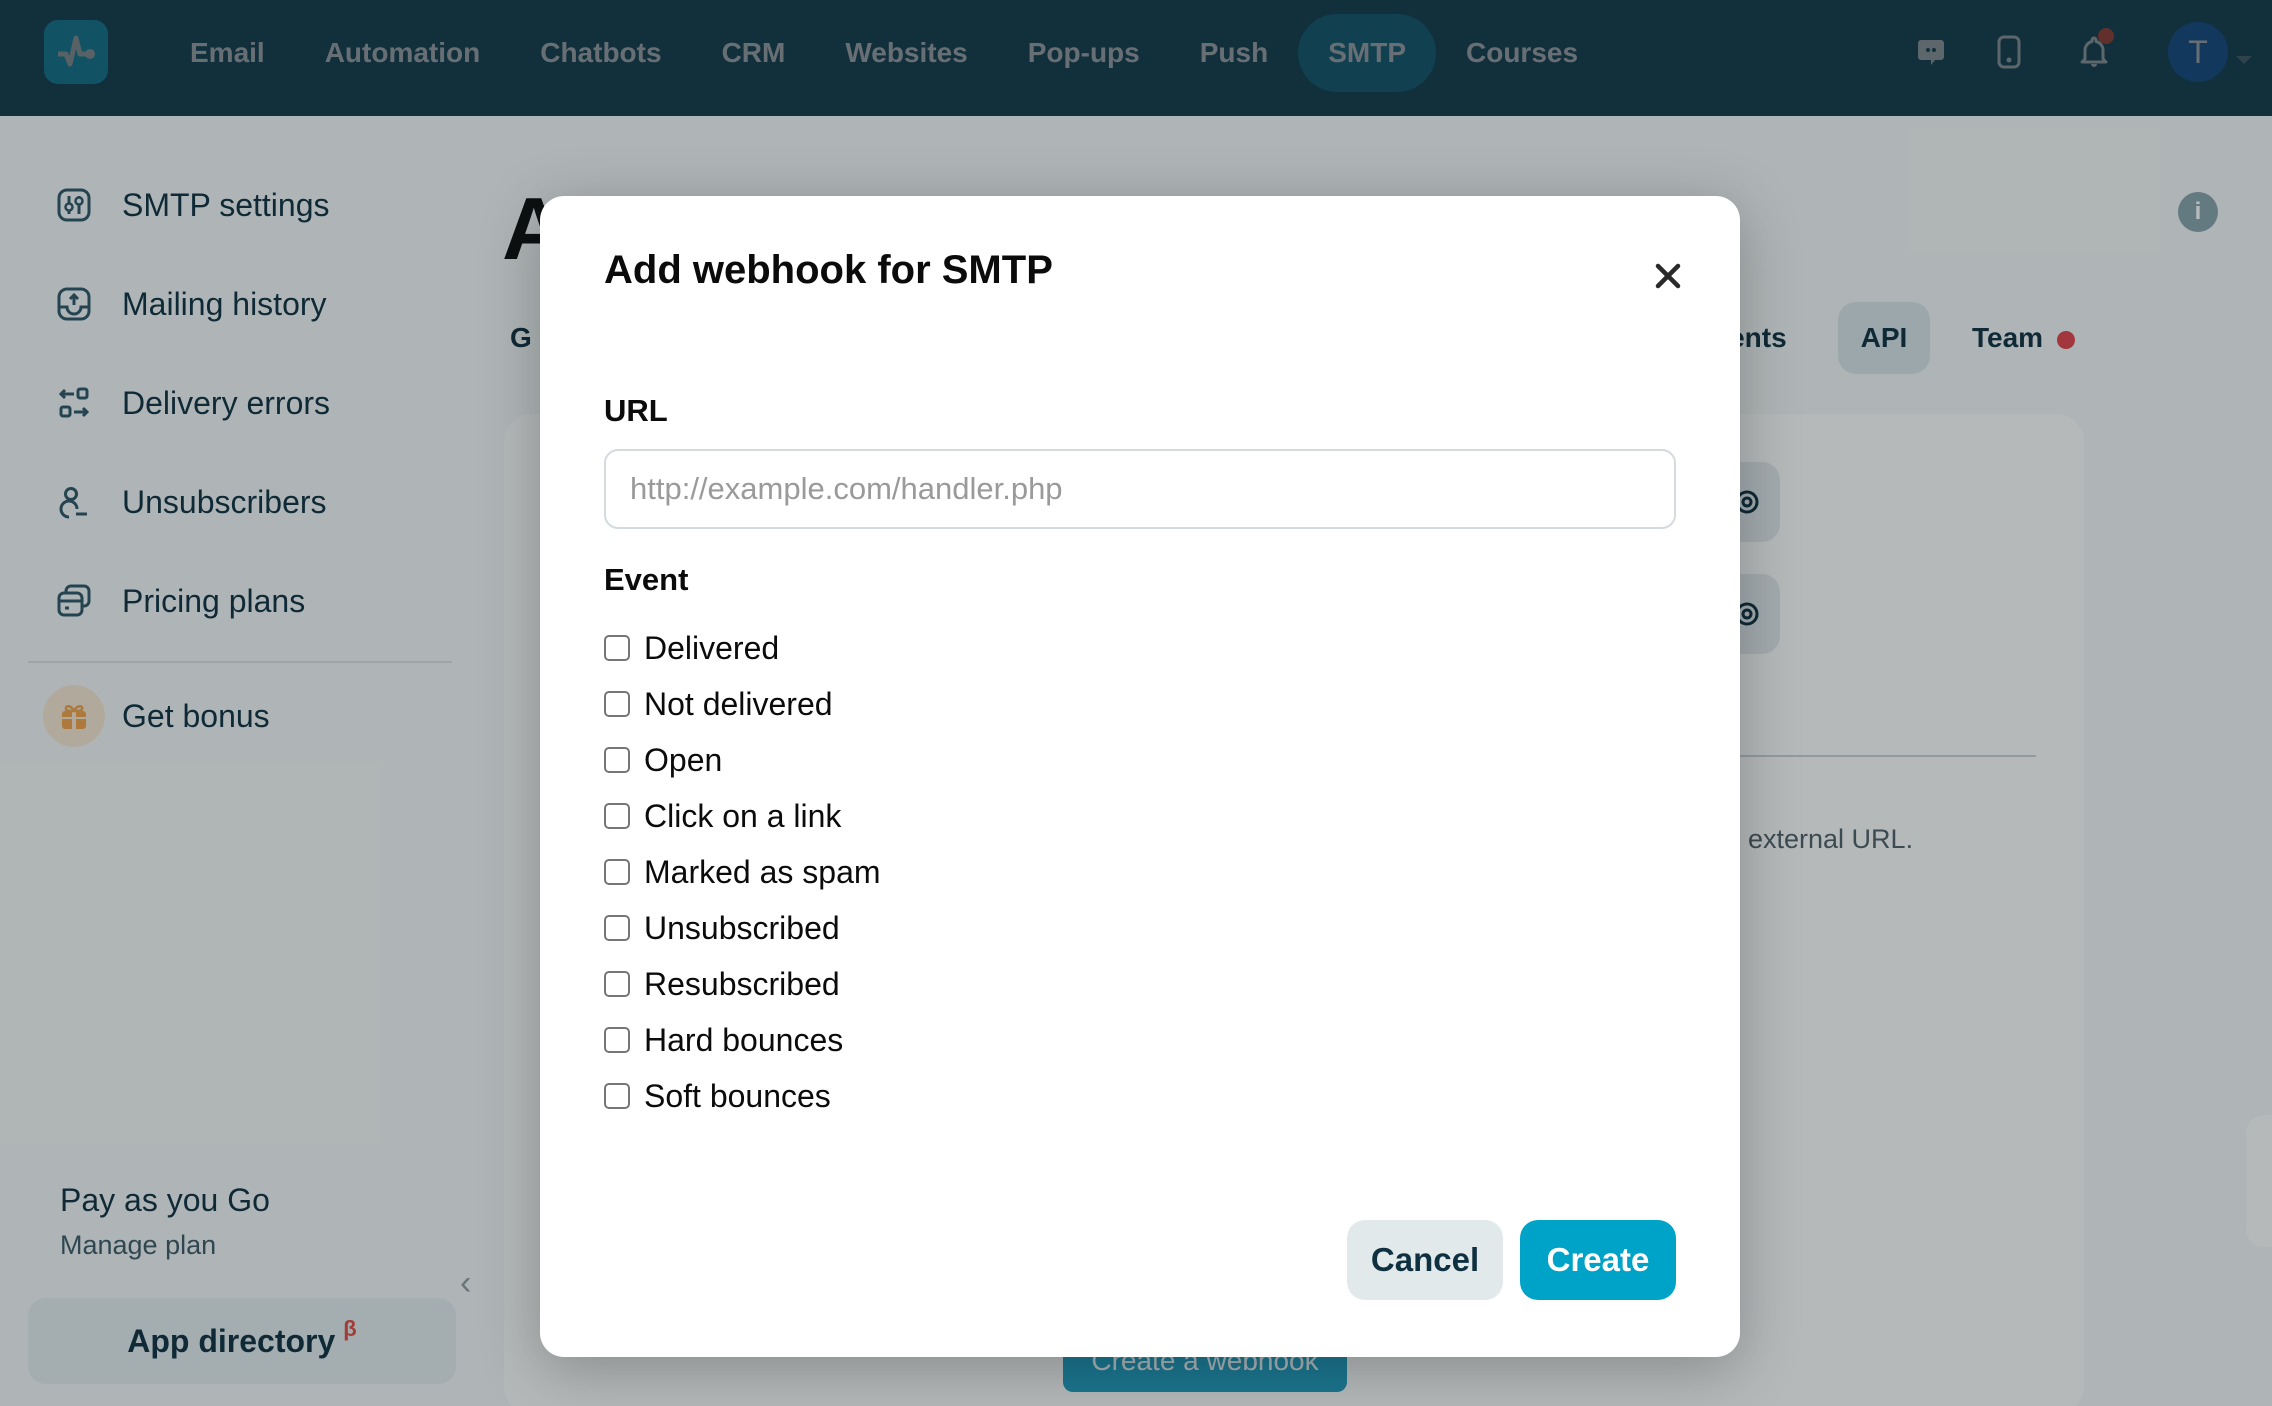 Image resolution: width=2272 pixels, height=1406 pixels. What do you see at coordinates (742, 760) in the screenshot?
I see `event-option-open: Open` at bounding box center [742, 760].